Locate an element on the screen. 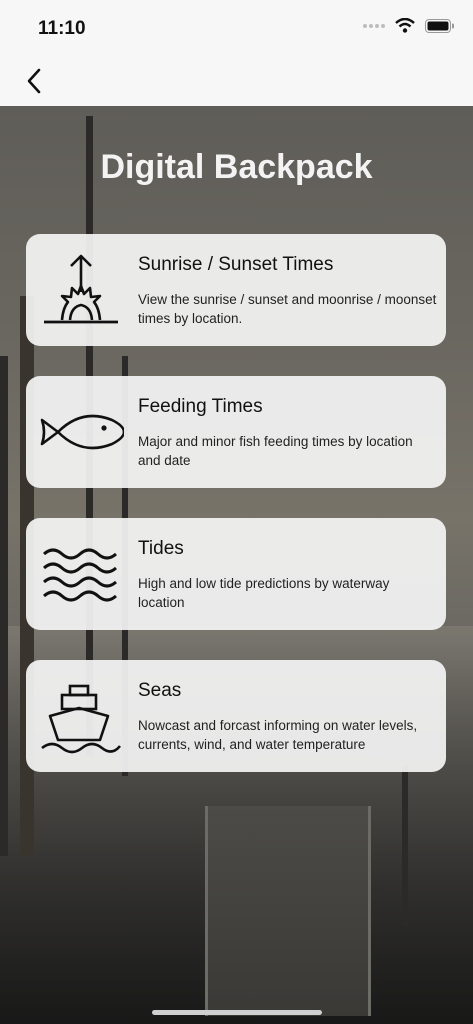  home-indicator is located at coordinates (237, 1012).